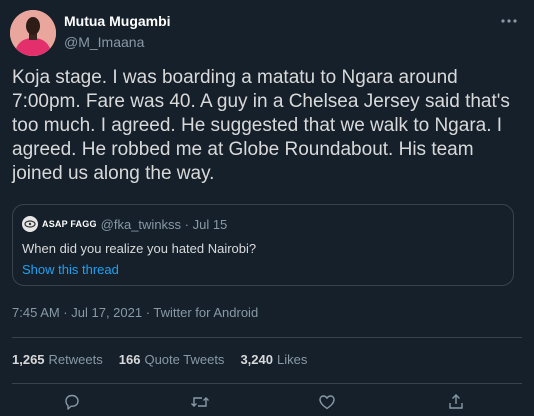 The width and height of the screenshot is (534, 416). What do you see at coordinates (256, 359) in the screenshot?
I see `likes-count: 3,240` at bounding box center [256, 359].